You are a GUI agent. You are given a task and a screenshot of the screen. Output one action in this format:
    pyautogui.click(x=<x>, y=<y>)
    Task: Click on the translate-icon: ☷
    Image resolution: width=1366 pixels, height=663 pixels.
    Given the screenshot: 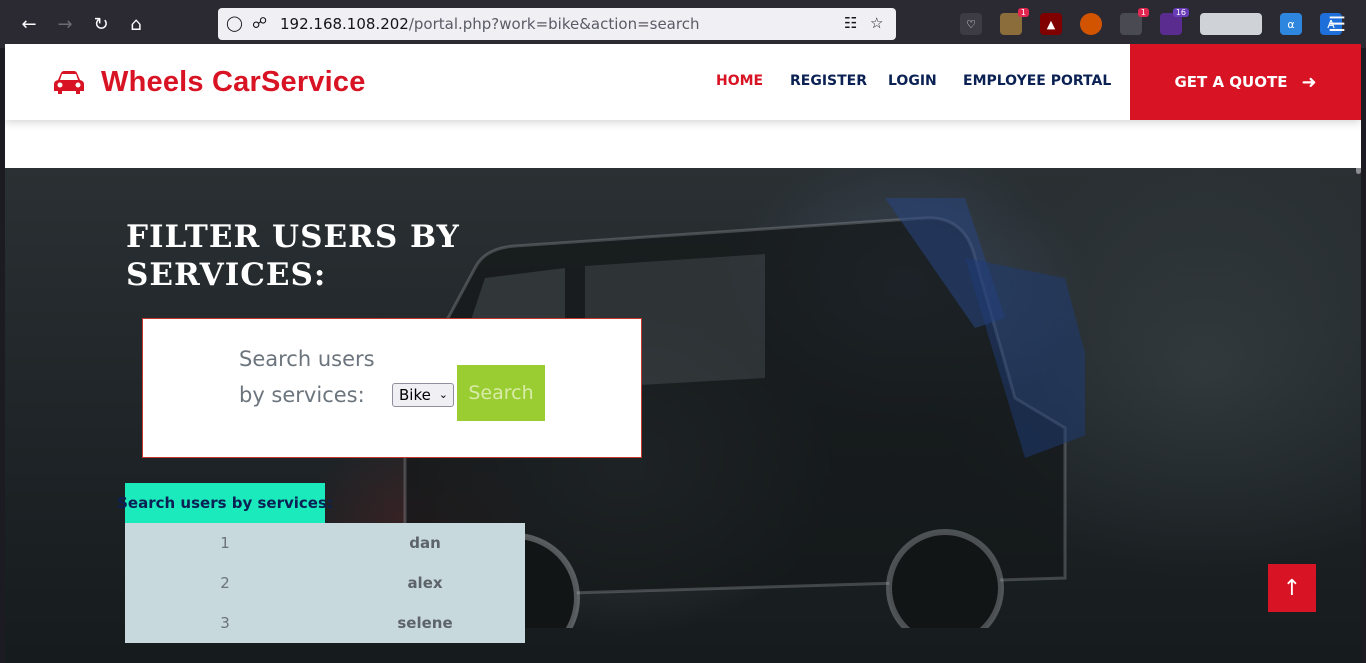 What is the action you would take?
    pyautogui.click(x=850, y=23)
    